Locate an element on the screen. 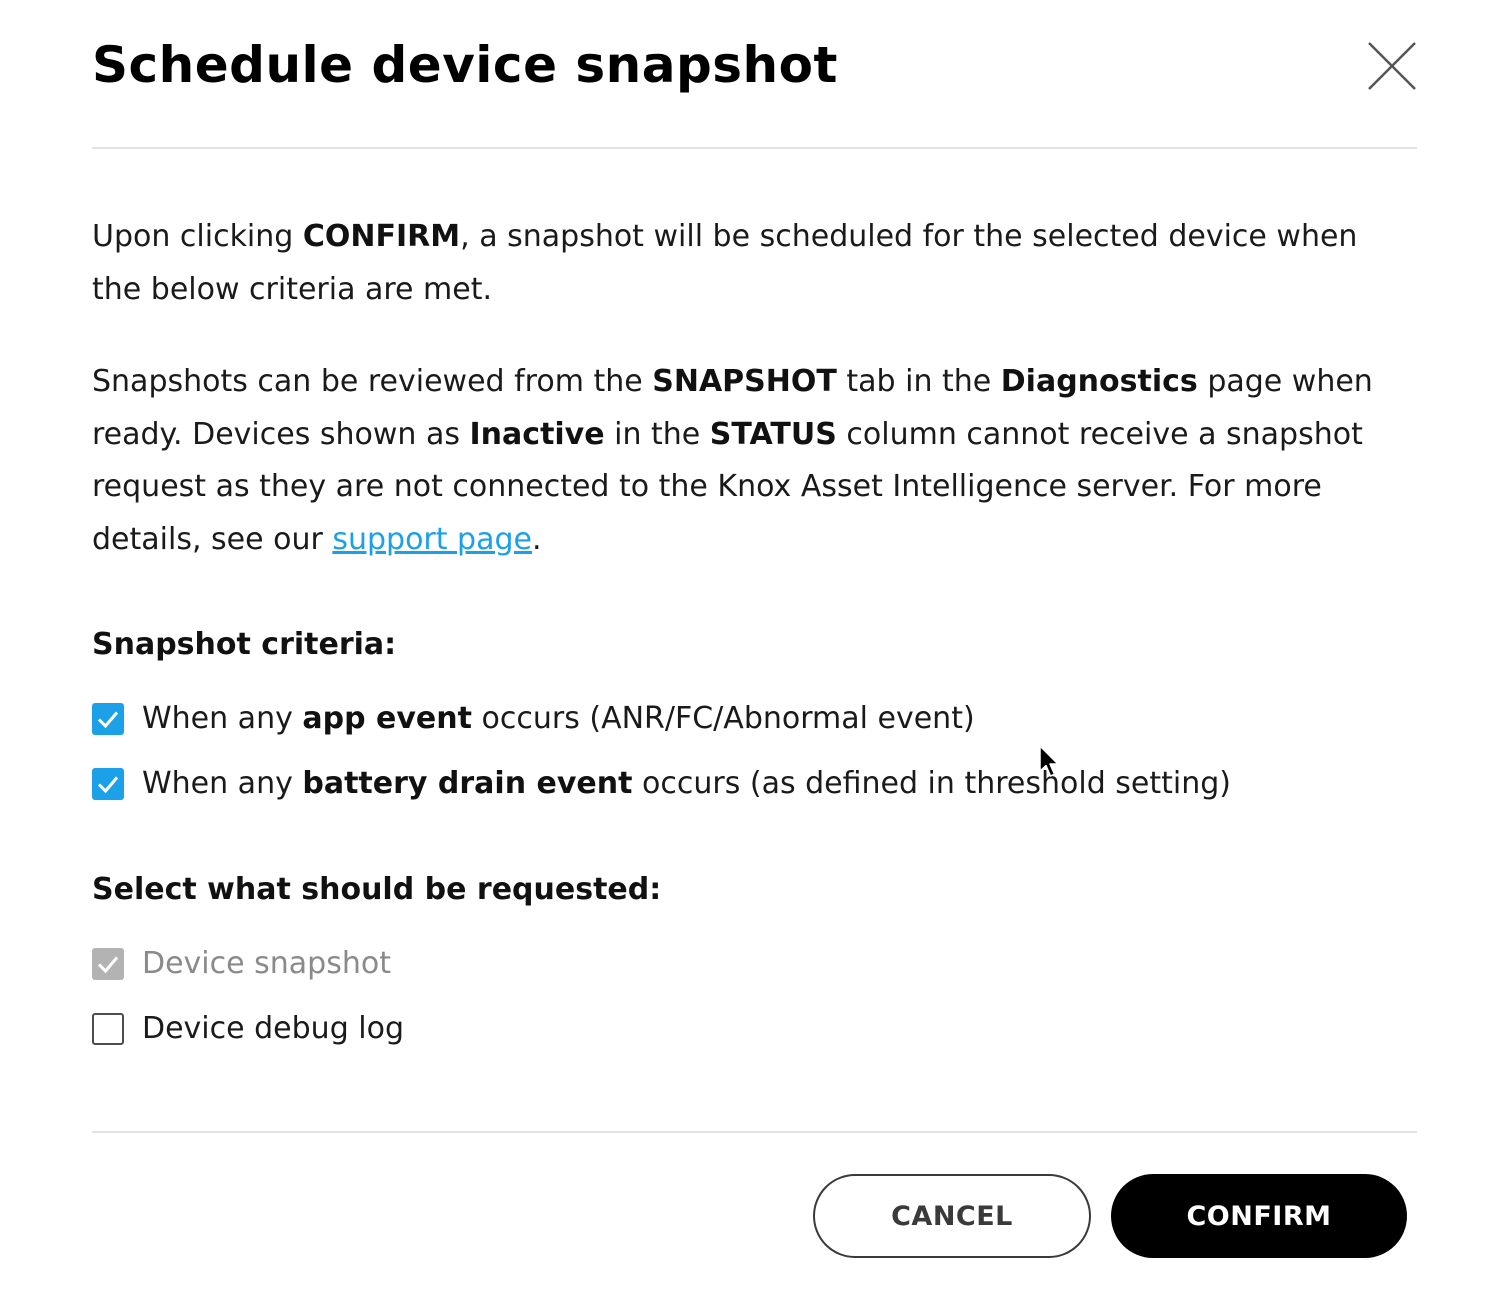 The width and height of the screenshot is (1506, 1296). close-button is located at coordinates (1392, 66).